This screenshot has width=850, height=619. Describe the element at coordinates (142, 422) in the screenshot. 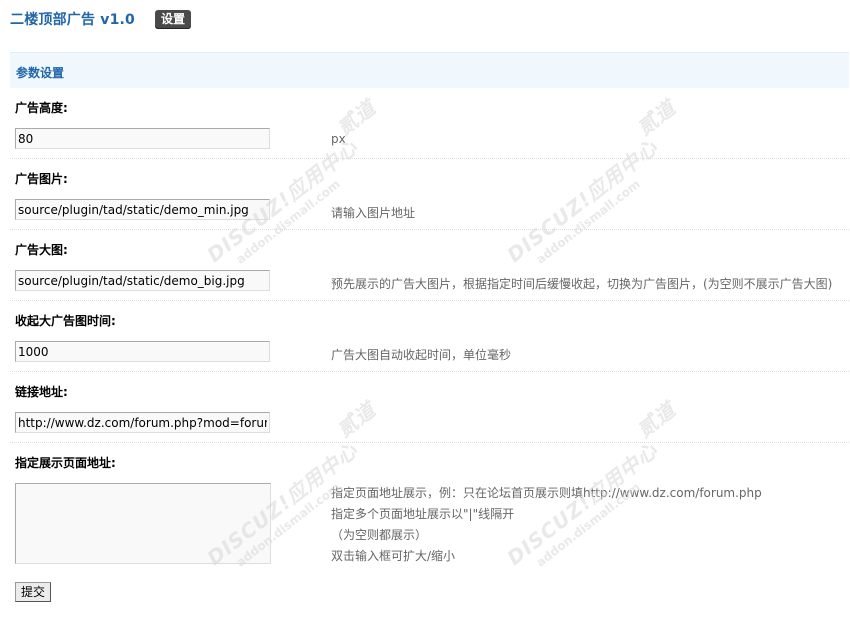

I see `link-url-input` at that location.